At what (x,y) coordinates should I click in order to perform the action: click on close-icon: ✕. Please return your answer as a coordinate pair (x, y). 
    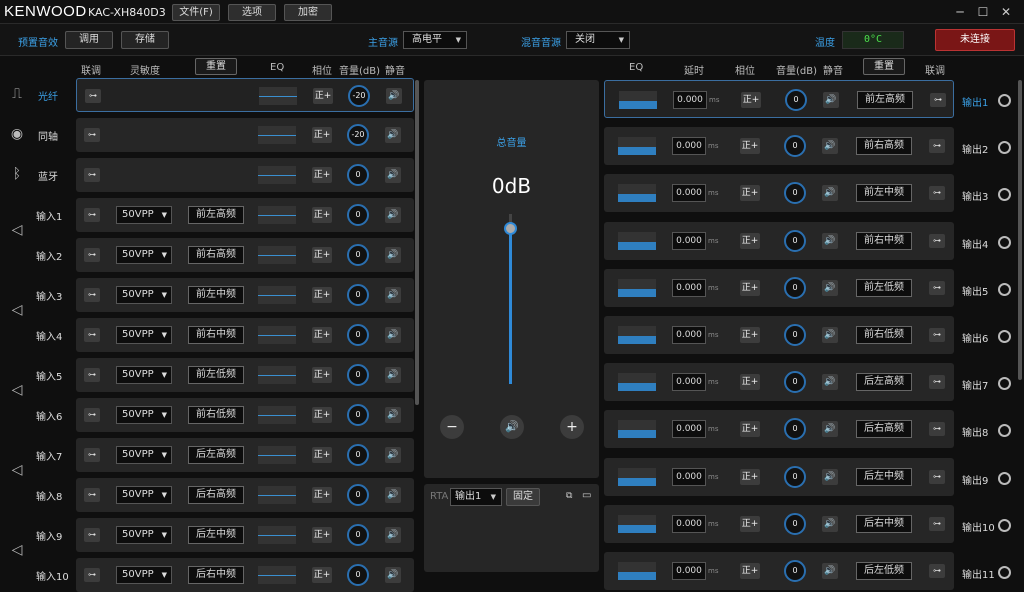
    Looking at the image, I should click on (1006, 12).